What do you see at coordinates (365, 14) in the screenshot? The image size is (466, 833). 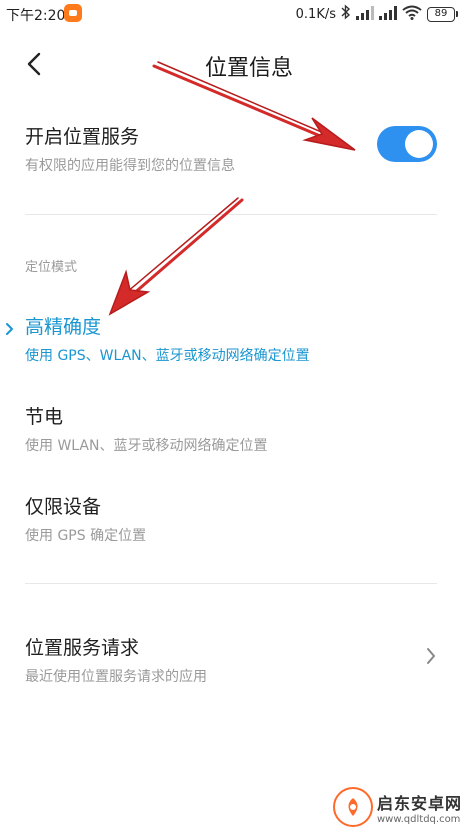 I see `signal-icon` at bounding box center [365, 14].